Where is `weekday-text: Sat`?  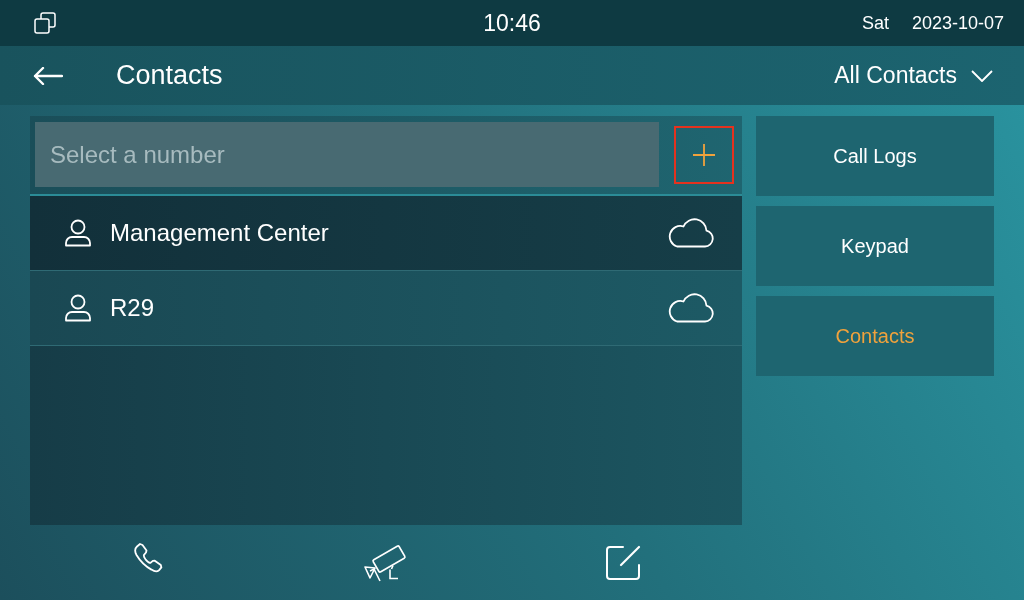 weekday-text: Sat is located at coordinates (875, 23).